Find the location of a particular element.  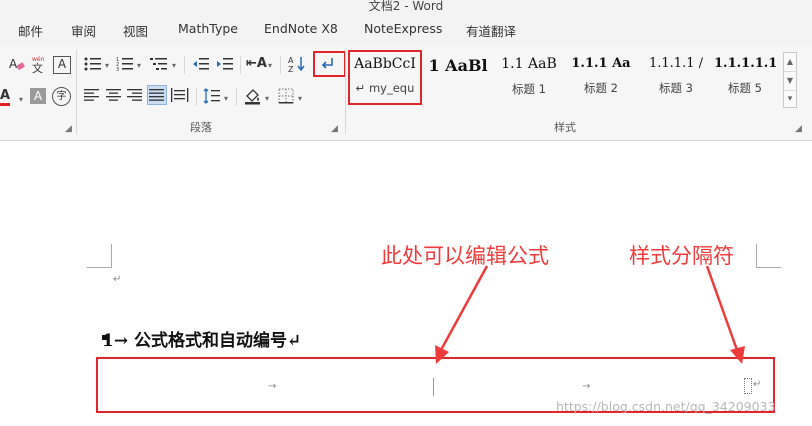

arrow-to-style-separator is located at coordinates (722, 308).